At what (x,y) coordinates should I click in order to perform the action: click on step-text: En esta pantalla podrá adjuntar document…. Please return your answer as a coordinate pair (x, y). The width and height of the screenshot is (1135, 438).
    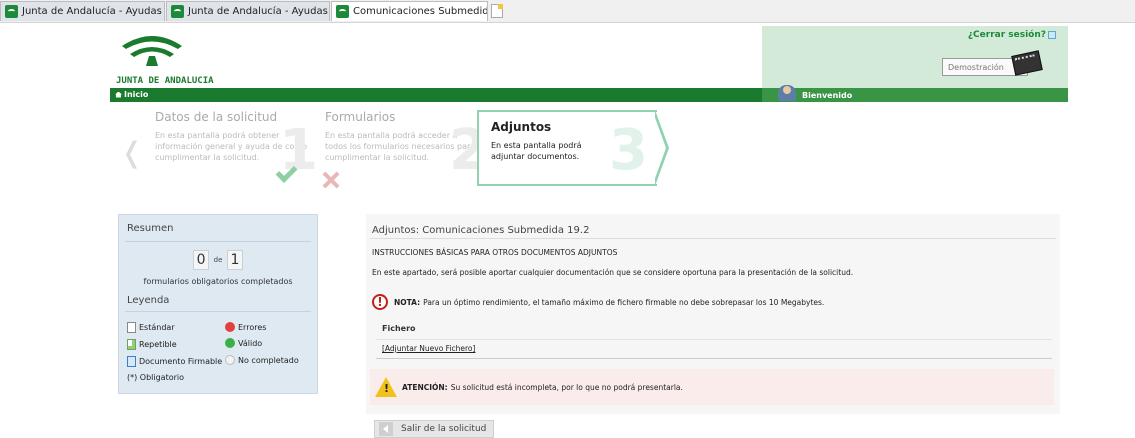
    Looking at the image, I should click on (536, 151).